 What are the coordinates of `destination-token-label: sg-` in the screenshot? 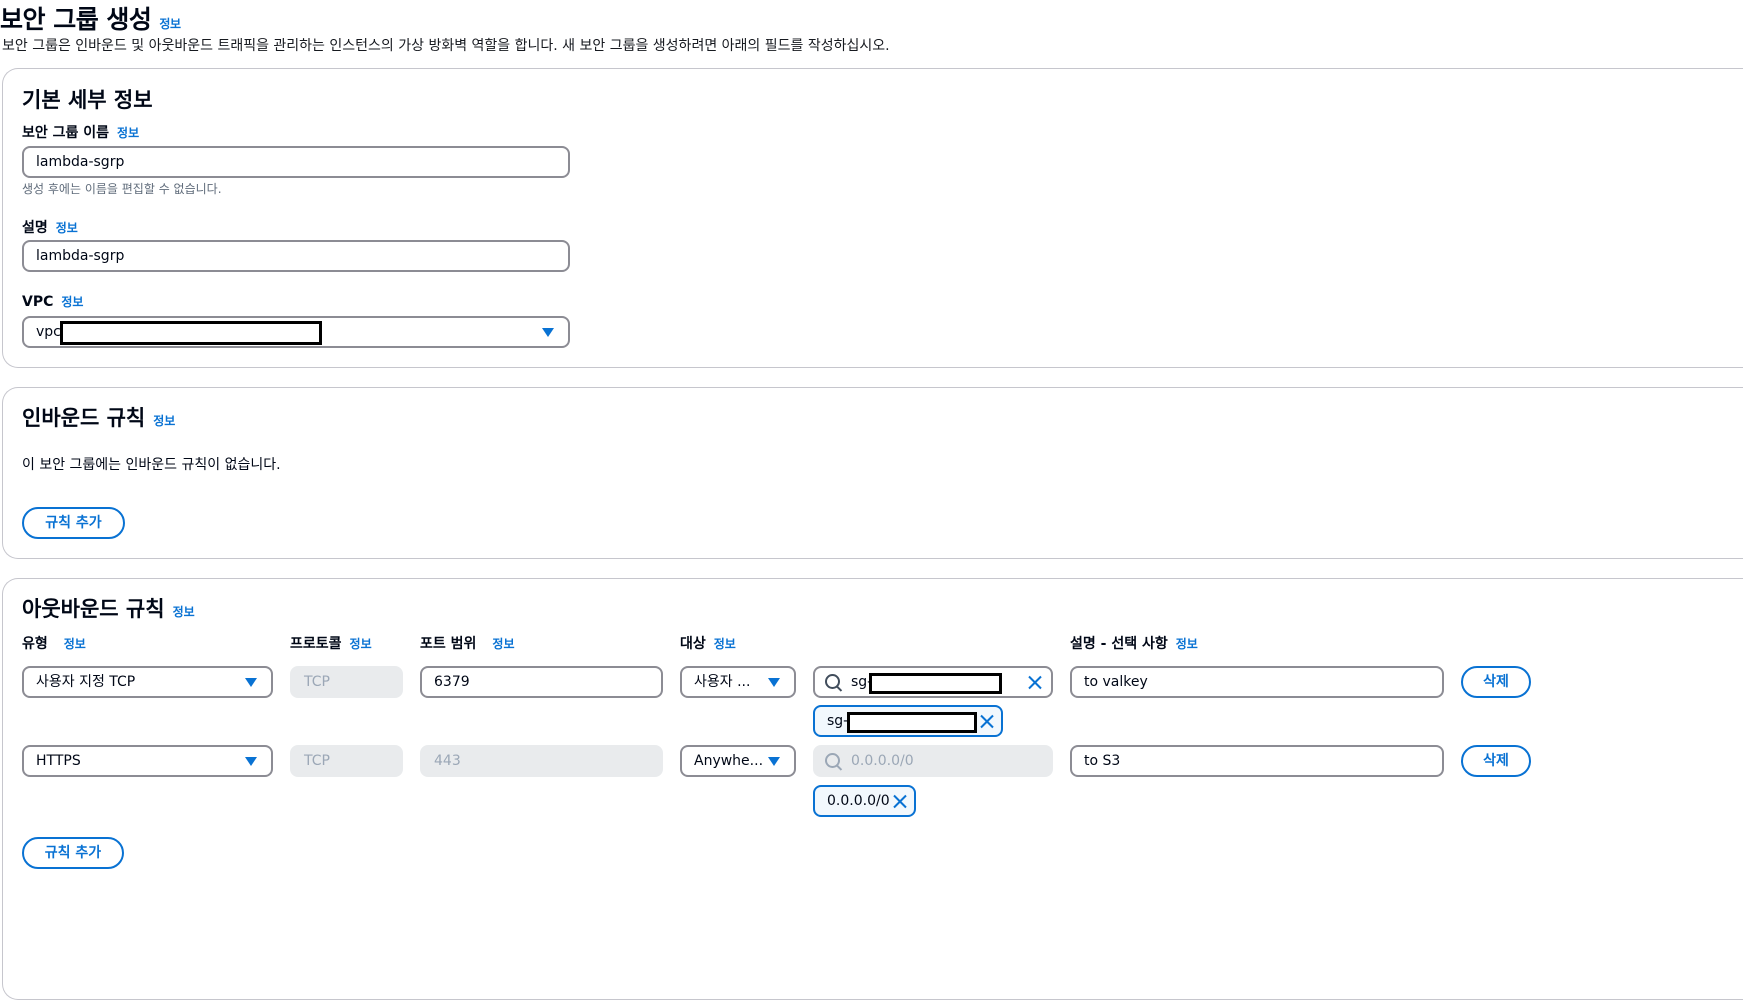 It's located at (838, 721).